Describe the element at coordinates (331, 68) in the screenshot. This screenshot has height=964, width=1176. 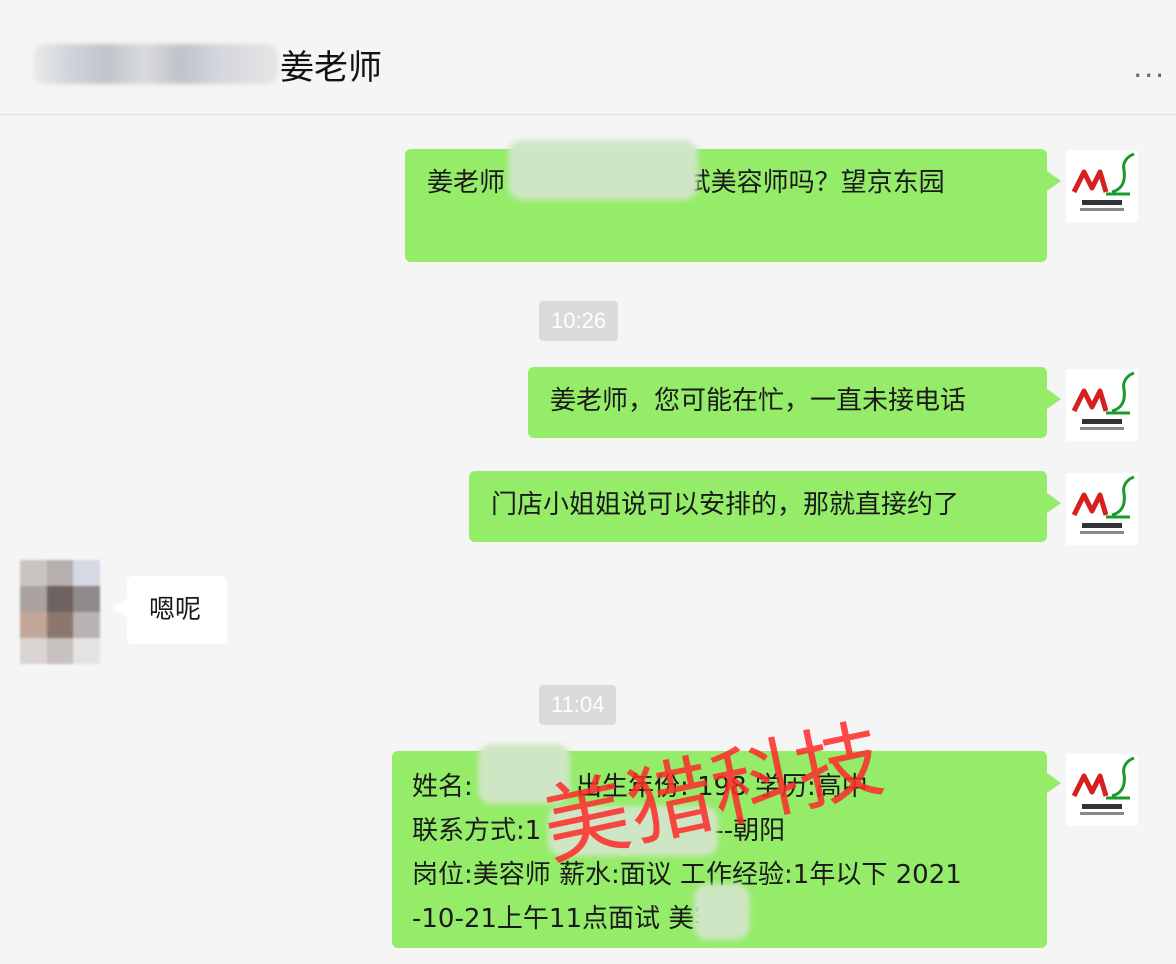
I see `chat-title: 姜老师` at that location.